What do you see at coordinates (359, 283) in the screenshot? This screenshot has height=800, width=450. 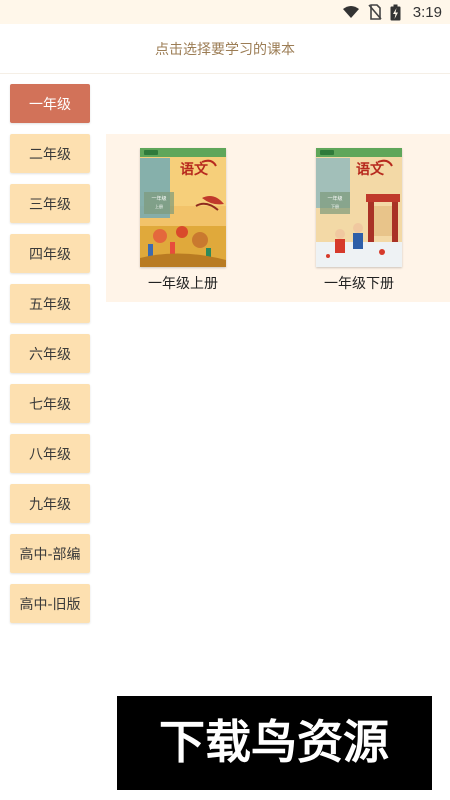 I see `book-title: 一年级下册` at bounding box center [359, 283].